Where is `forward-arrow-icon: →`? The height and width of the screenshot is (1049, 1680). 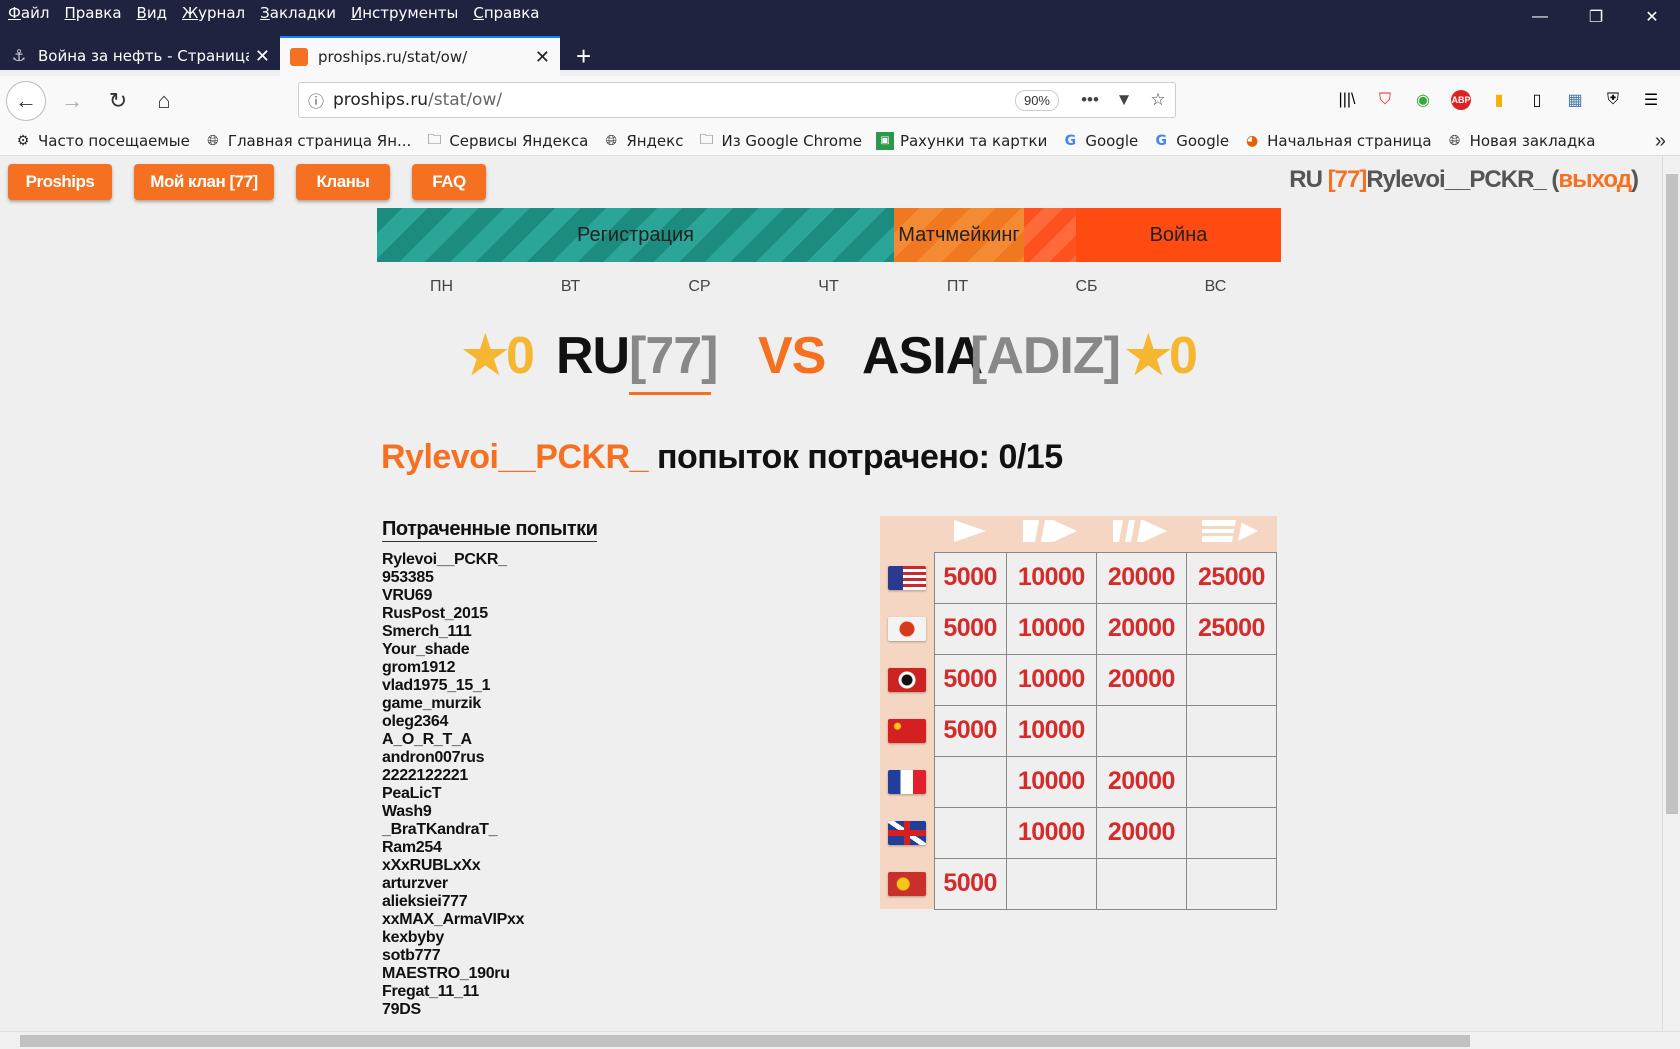 forward-arrow-icon: → is located at coordinates (72, 101).